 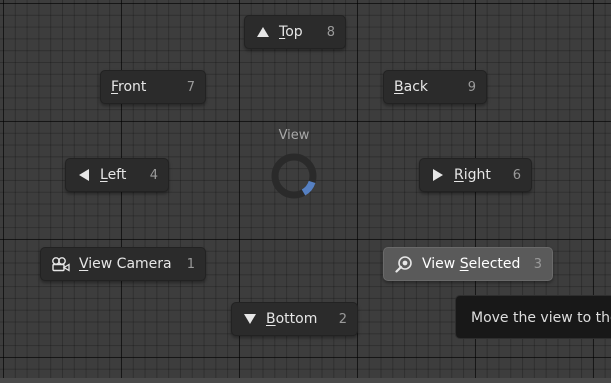 What do you see at coordinates (113, 175) in the screenshot?
I see `pie-item-left-label: Left` at bounding box center [113, 175].